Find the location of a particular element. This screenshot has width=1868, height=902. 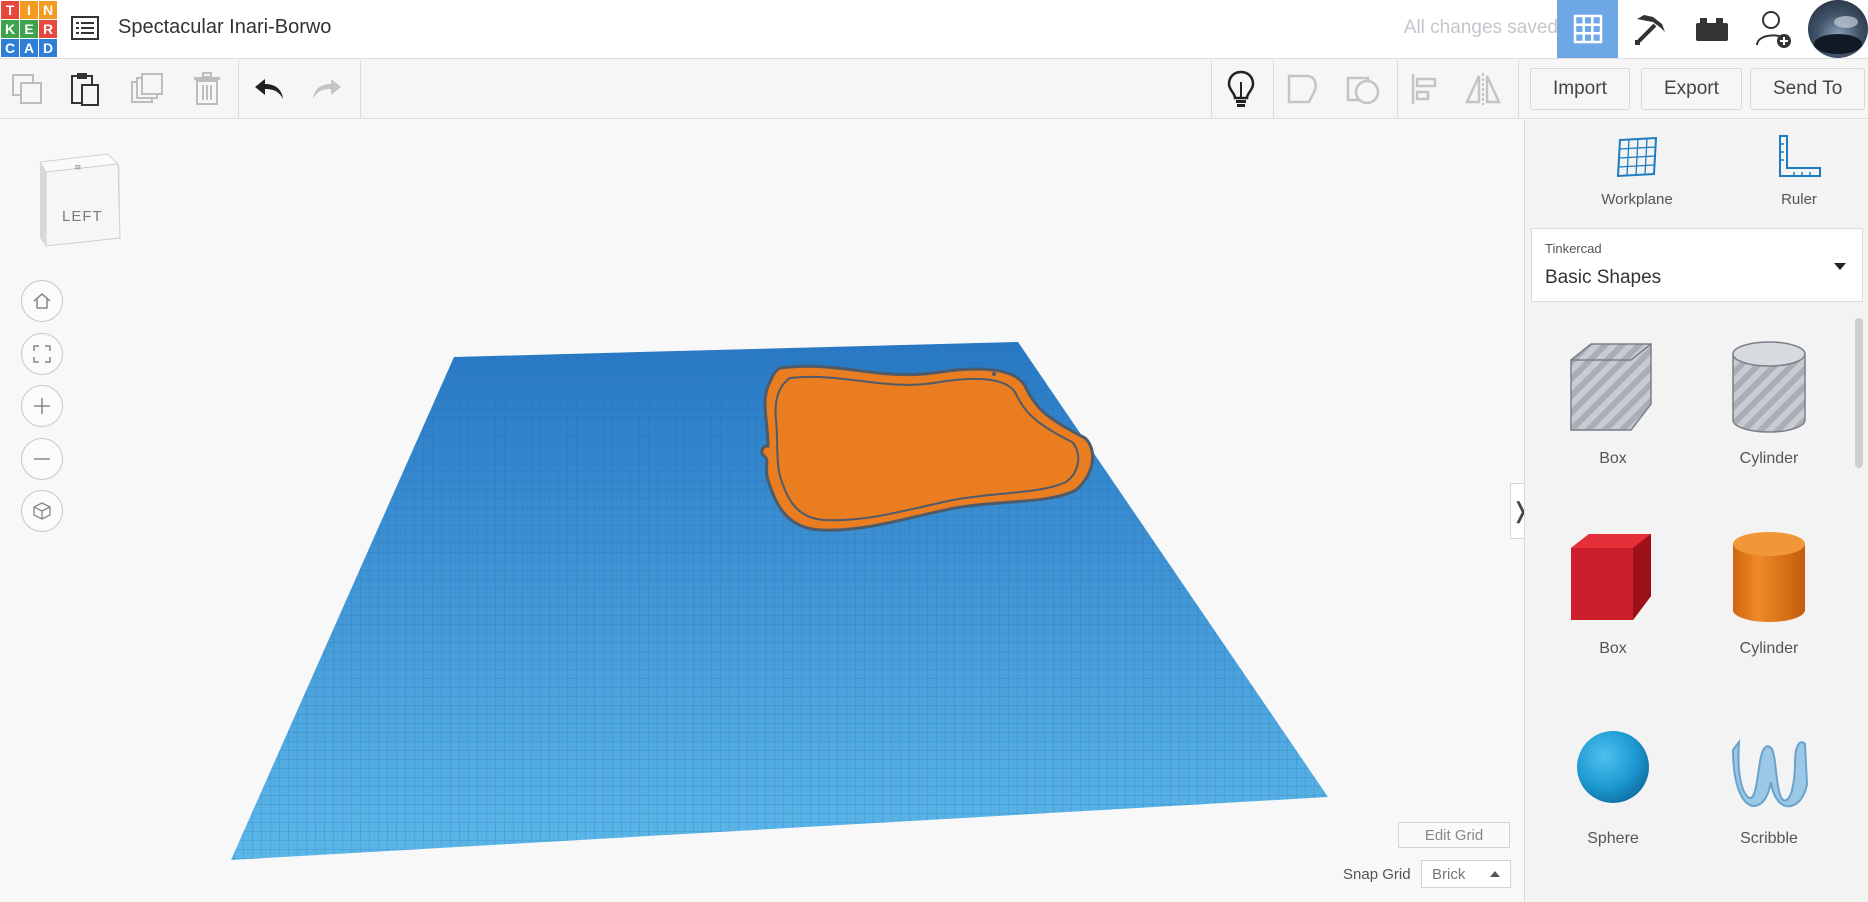

invite-collaborator-button is located at coordinates (1773, 29).